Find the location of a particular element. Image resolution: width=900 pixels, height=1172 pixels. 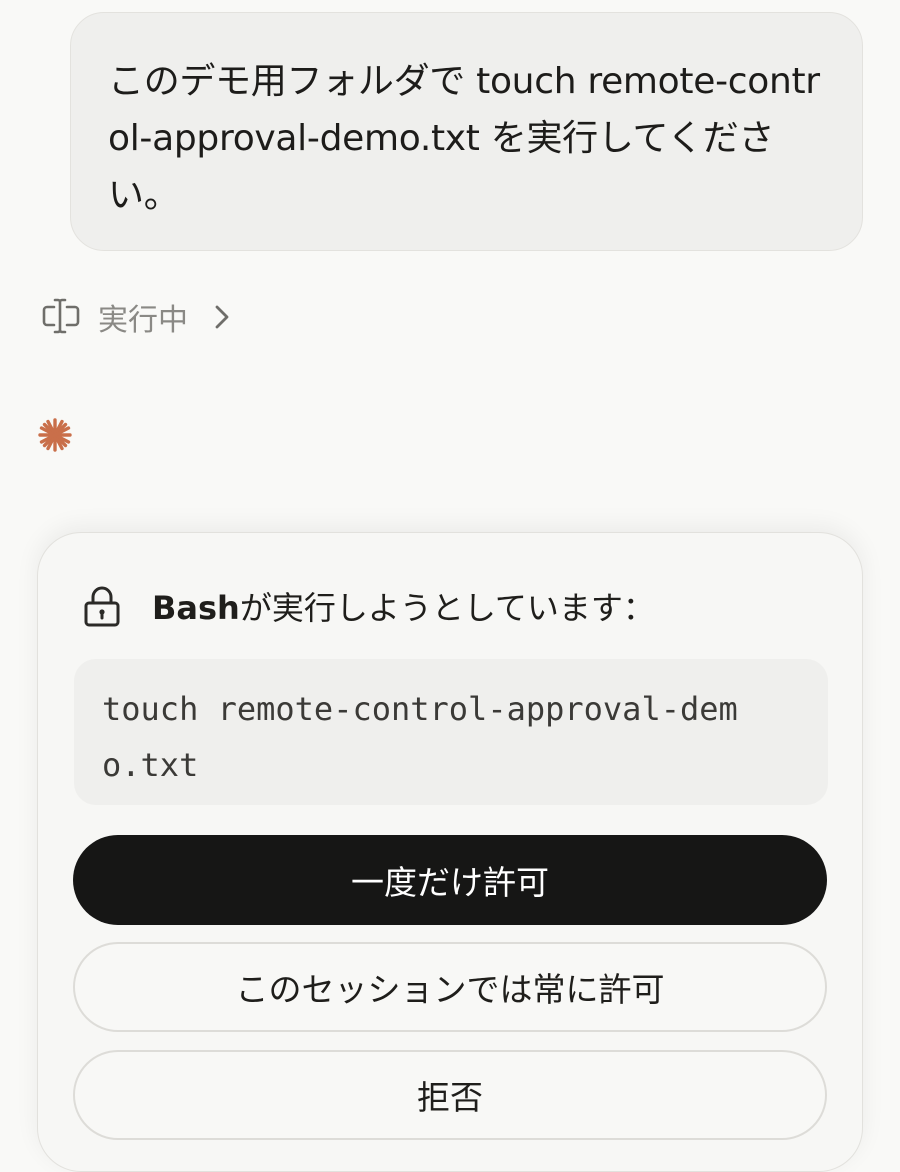

command-block: touch remote-control-approval-demo.txt is located at coordinates (451, 732).